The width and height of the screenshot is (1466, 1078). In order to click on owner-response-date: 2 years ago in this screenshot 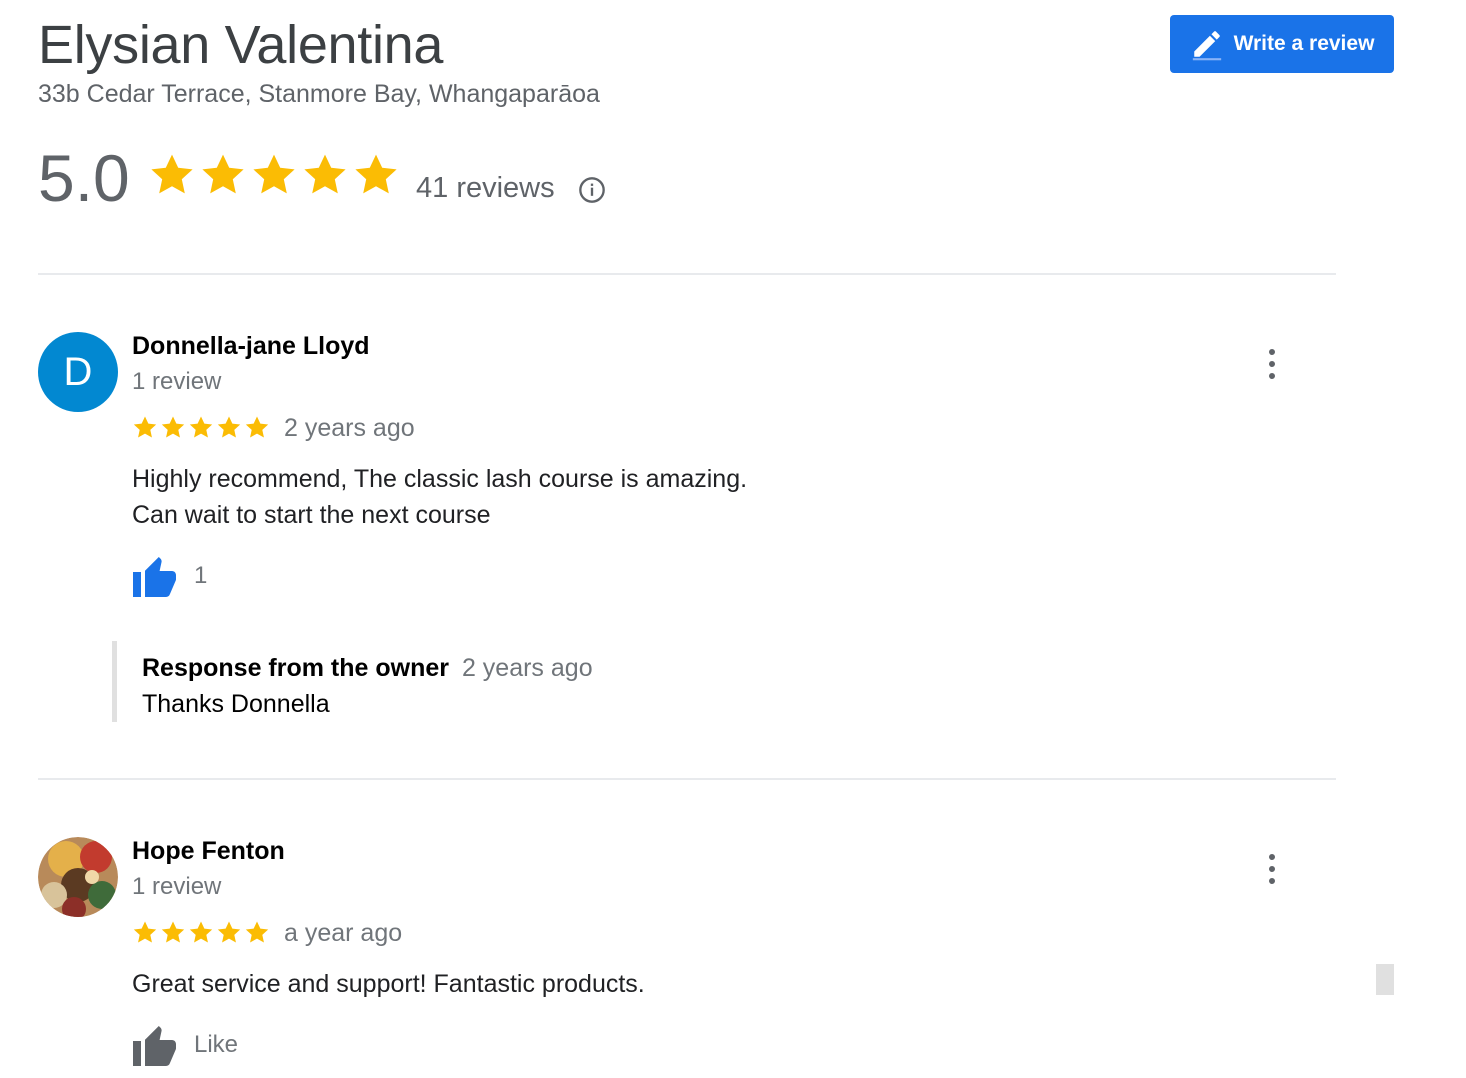, I will do `click(527, 668)`.